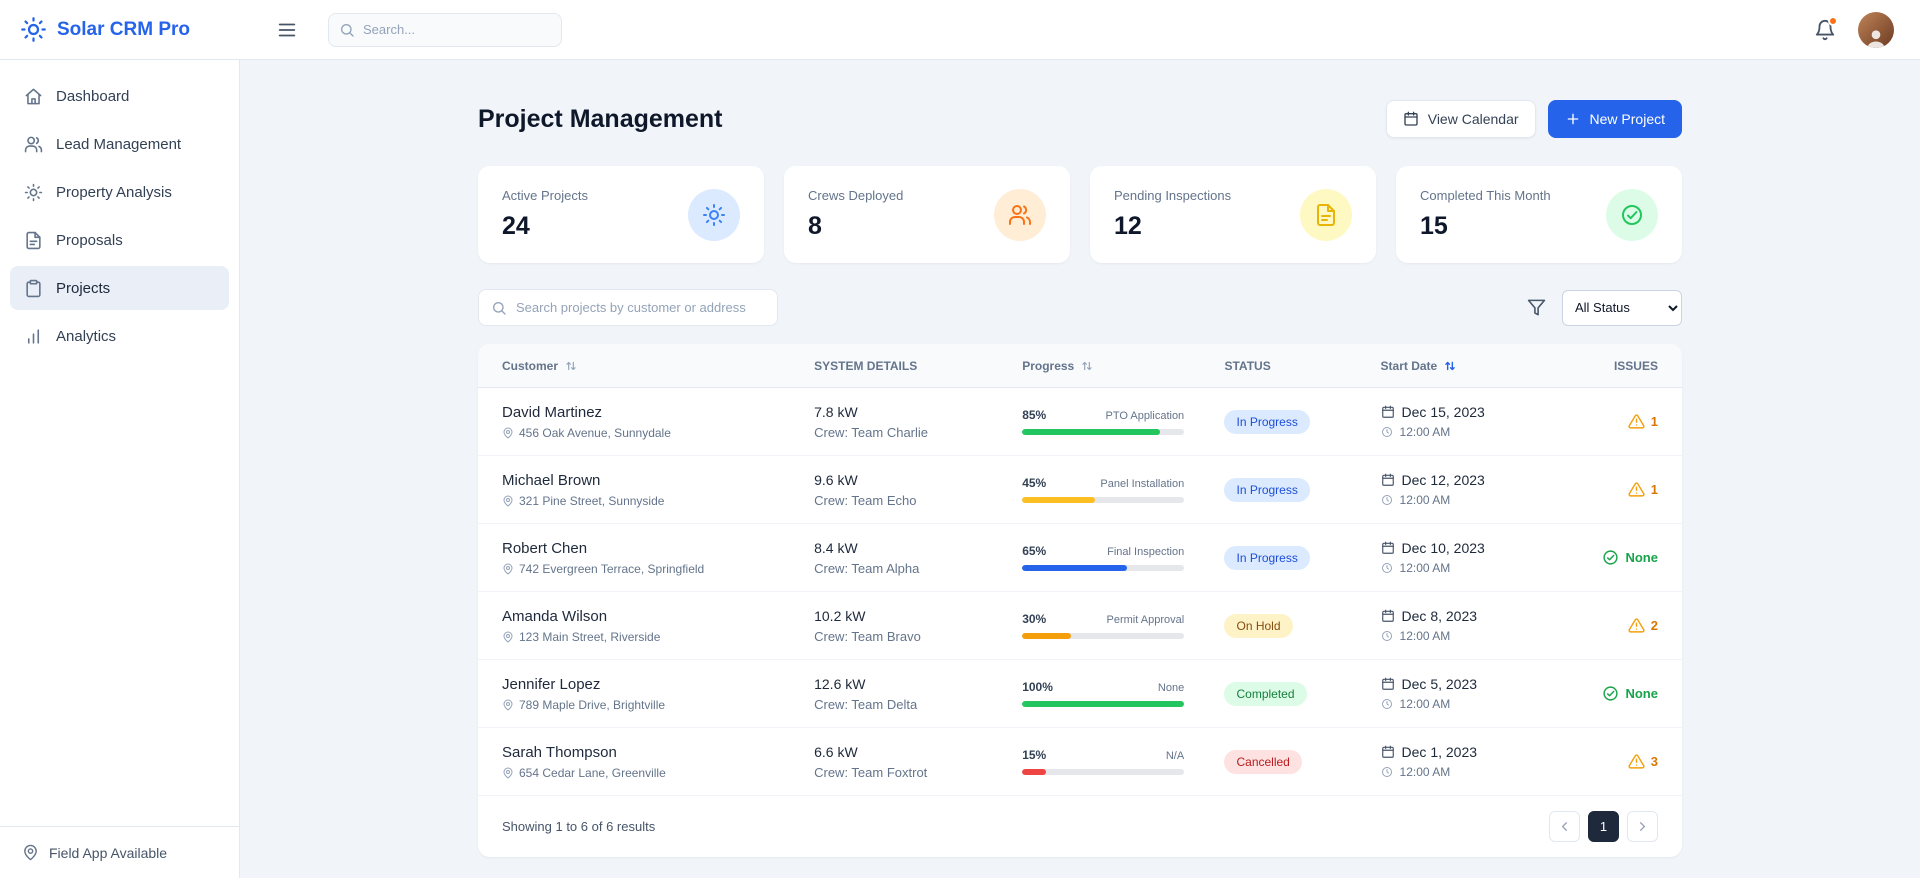 The height and width of the screenshot is (878, 1920). Describe the element at coordinates (119, 240) in the screenshot. I see `sidebar-item-proposals: Proposals` at that location.